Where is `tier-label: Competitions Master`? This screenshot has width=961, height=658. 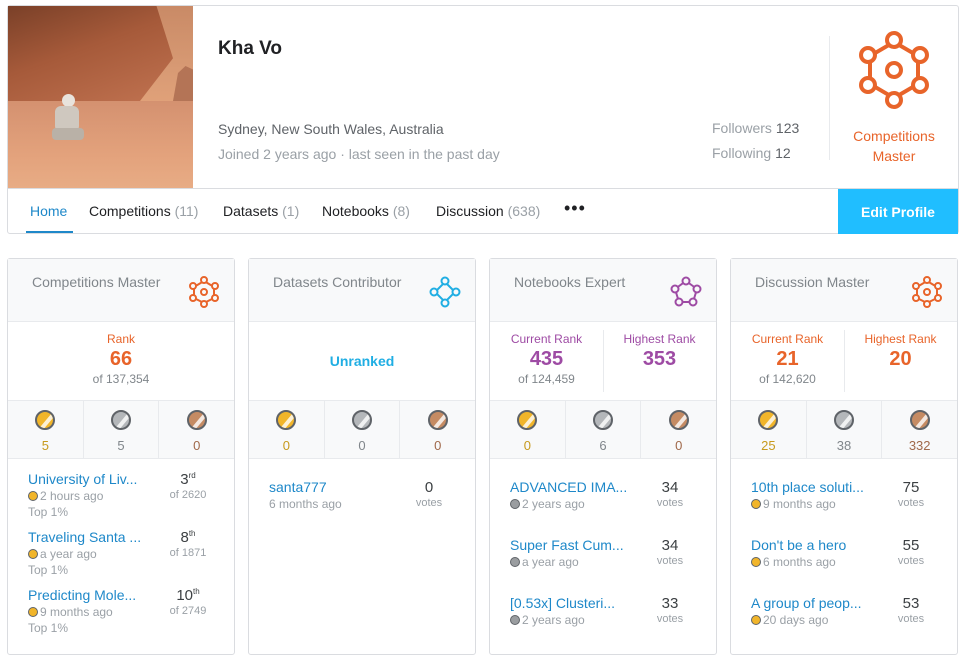
tier-label: Competitions Master is located at coordinates (894, 146).